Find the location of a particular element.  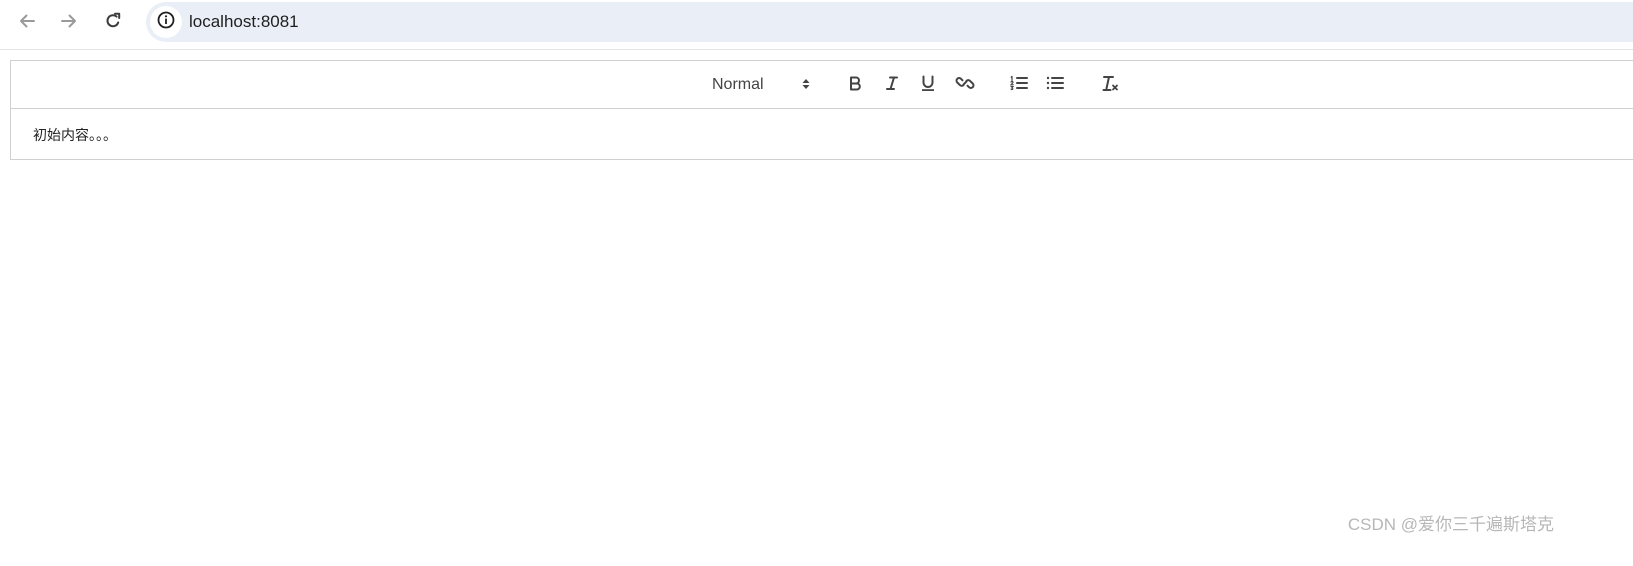

bold-button is located at coordinates (855, 85).